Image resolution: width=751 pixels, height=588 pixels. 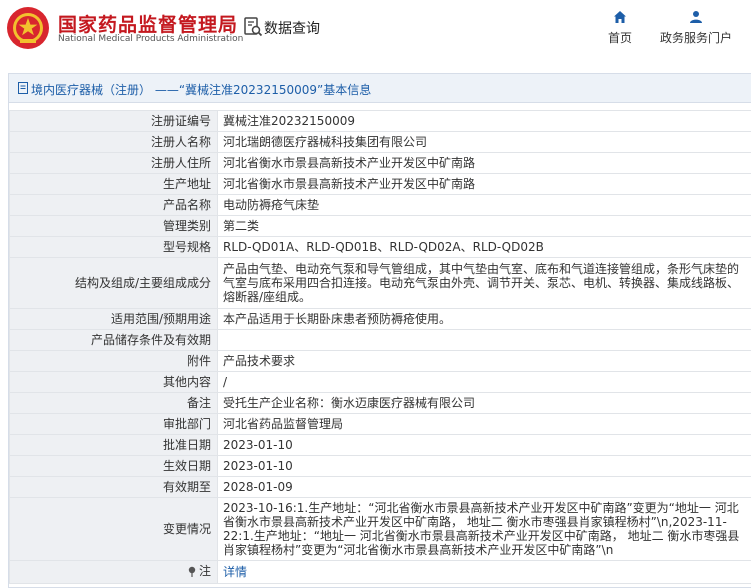 What do you see at coordinates (484, 247) in the screenshot?
I see `info-value: RLD-QD01A、RLD-QD01B、RLD-QD02A、RLD-QD02B` at bounding box center [484, 247].